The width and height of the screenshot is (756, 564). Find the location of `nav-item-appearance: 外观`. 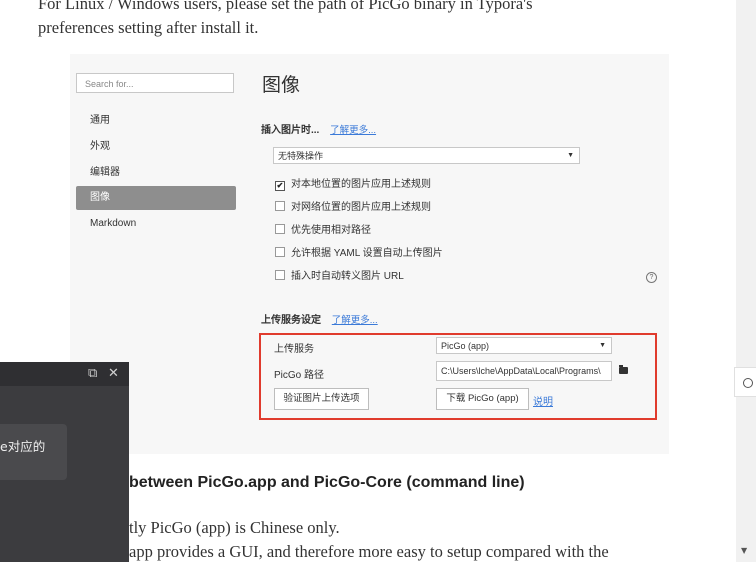

nav-item-appearance: 外观 is located at coordinates (156, 147).